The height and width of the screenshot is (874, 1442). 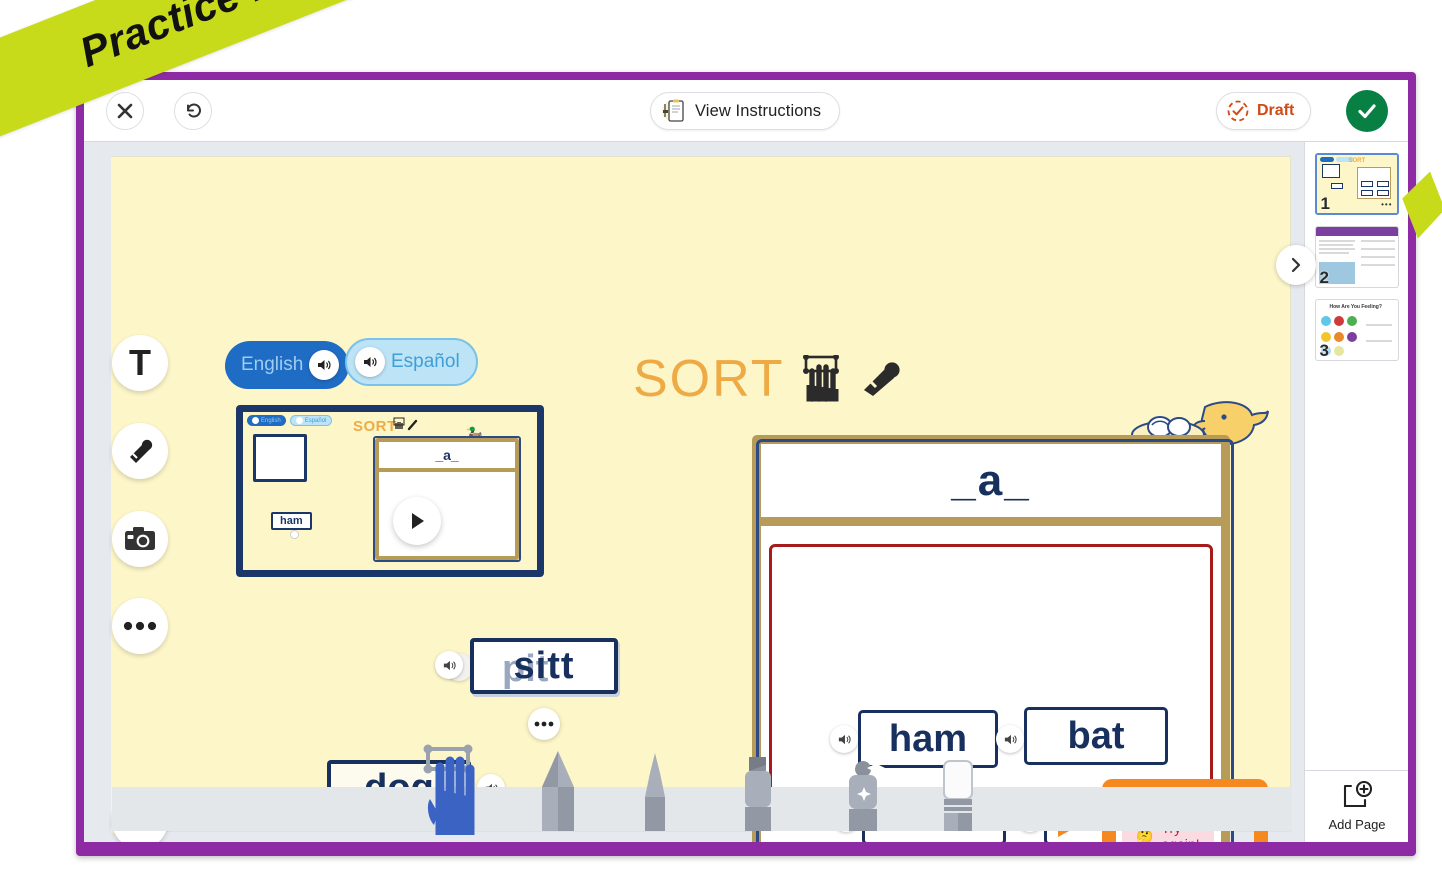 I want to click on mini-sort-frame: _a_, so click(x=447, y=499).